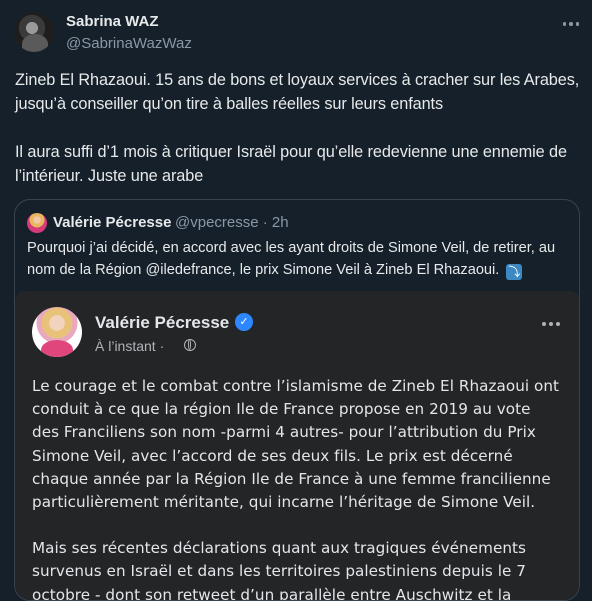  What do you see at coordinates (514, 272) in the screenshot?
I see `arrow-down-emoji-icon: ⤵` at bounding box center [514, 272].